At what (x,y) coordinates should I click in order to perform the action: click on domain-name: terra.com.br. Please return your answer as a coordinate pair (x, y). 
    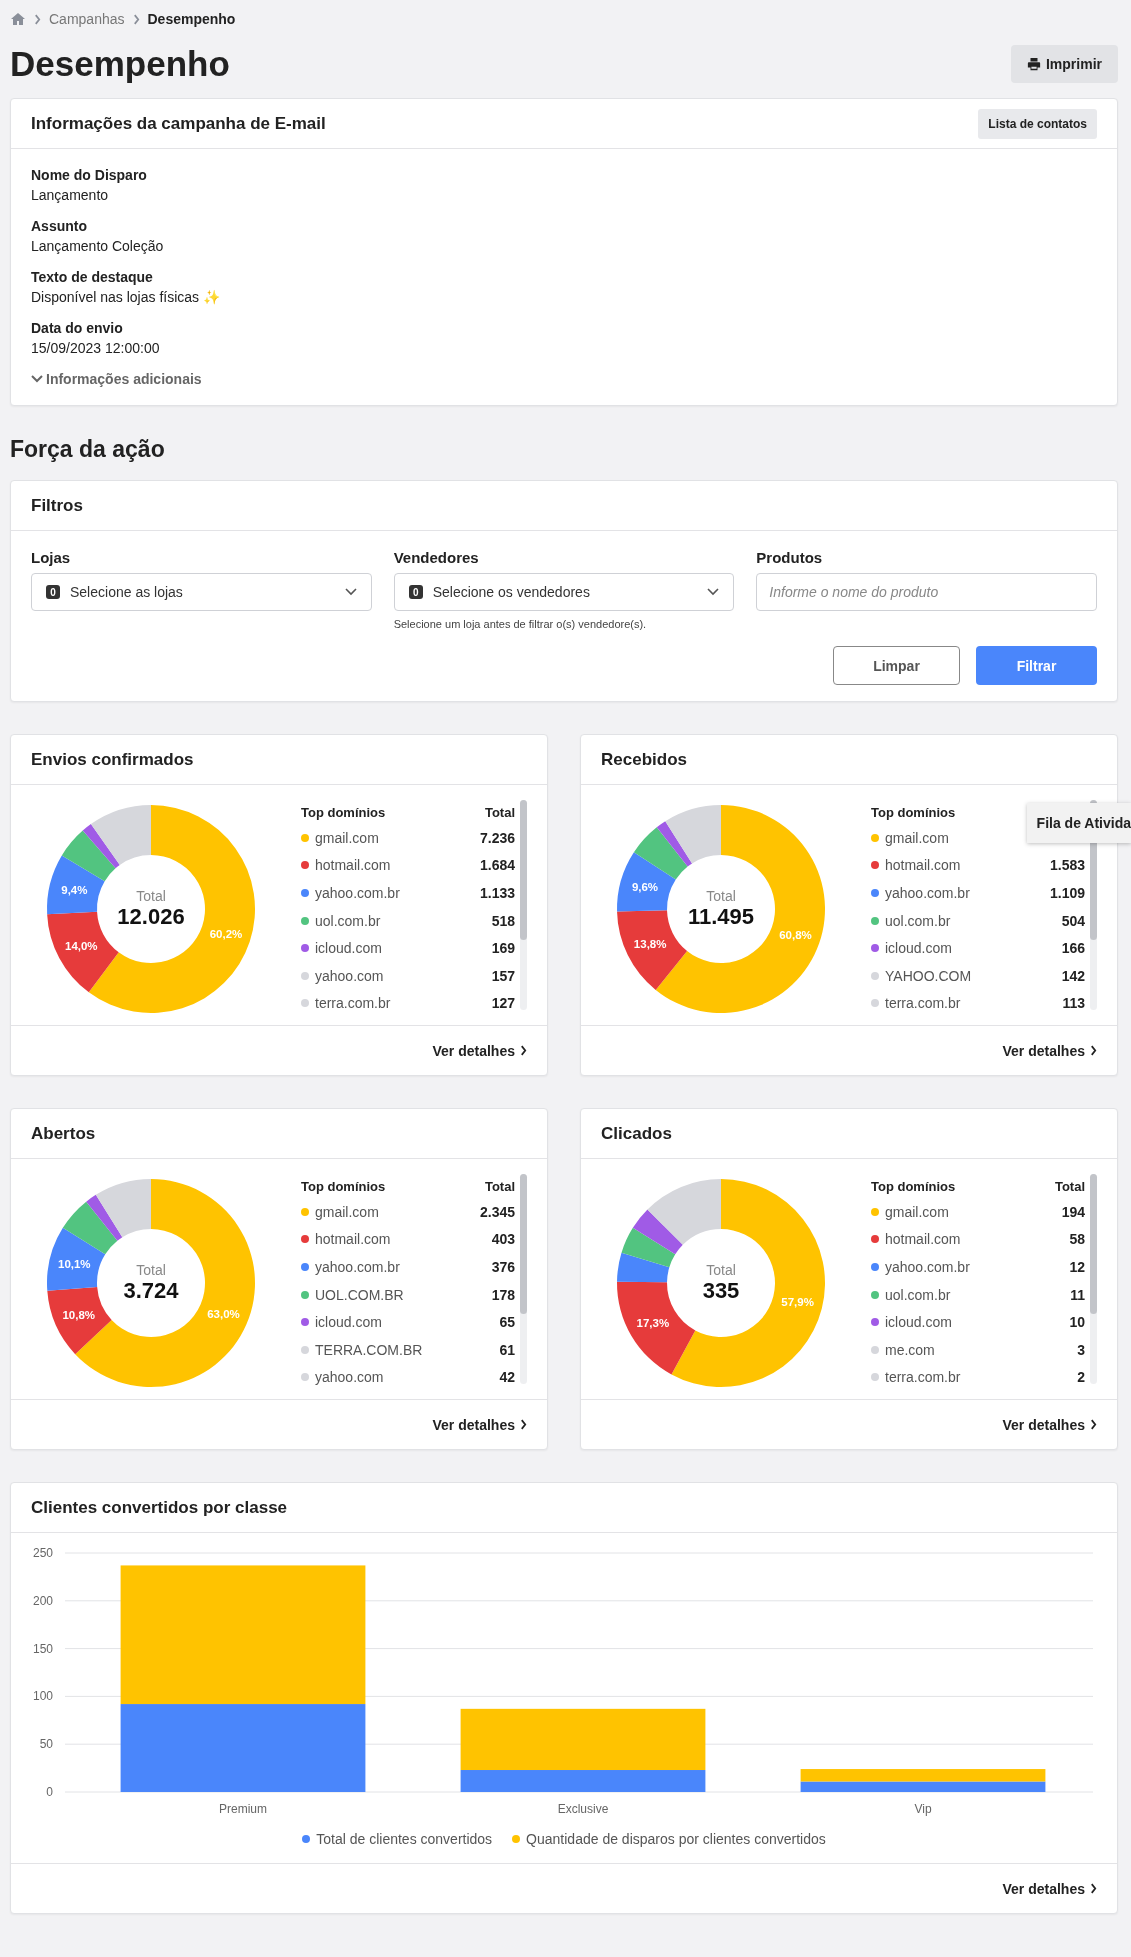
    Looking at the image, I should click on (353, 1003).